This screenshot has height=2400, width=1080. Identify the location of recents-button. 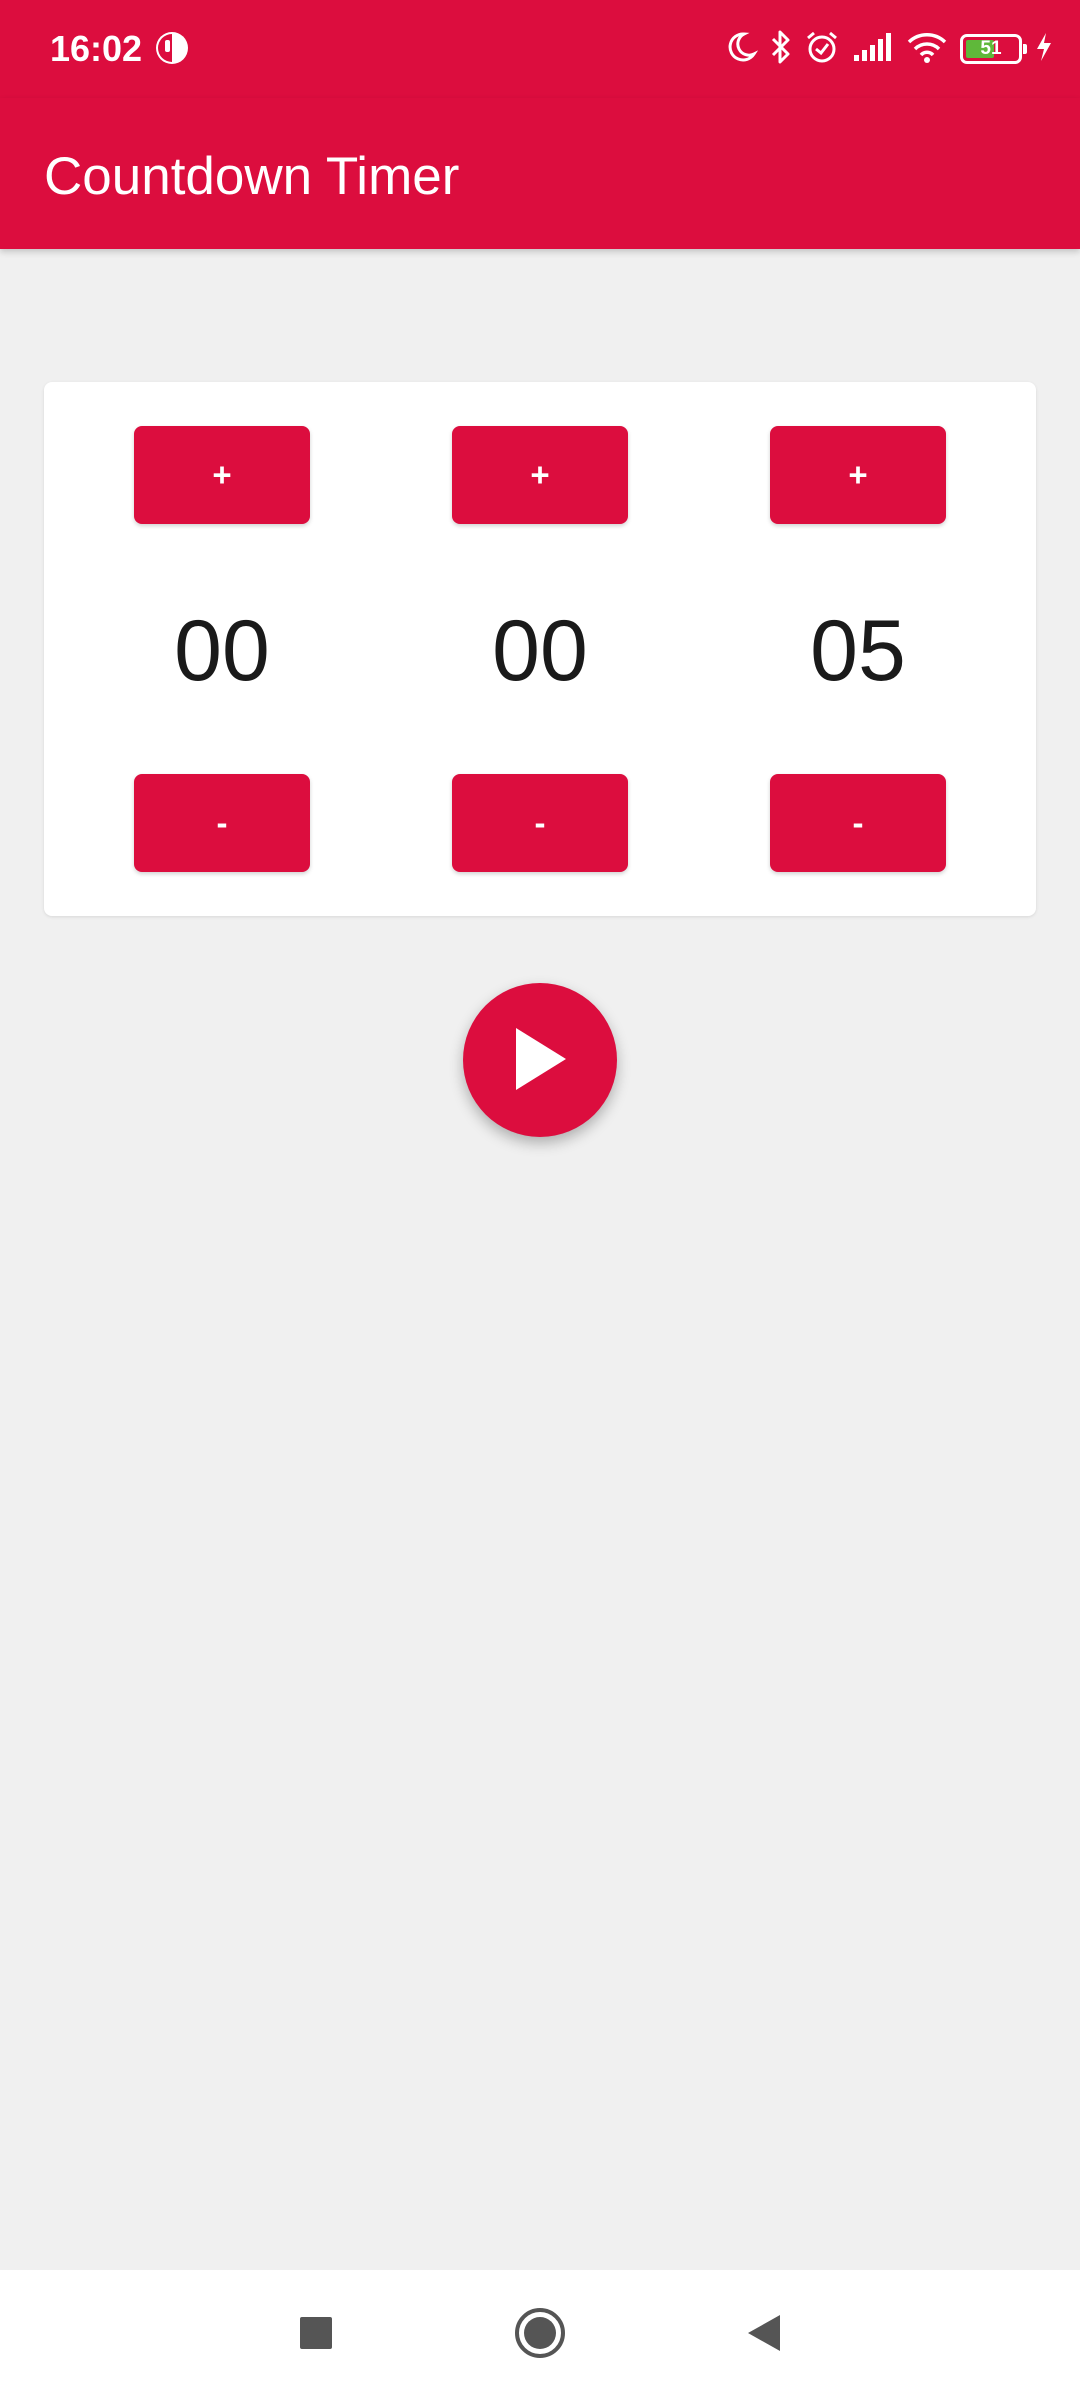
(316, 2335).